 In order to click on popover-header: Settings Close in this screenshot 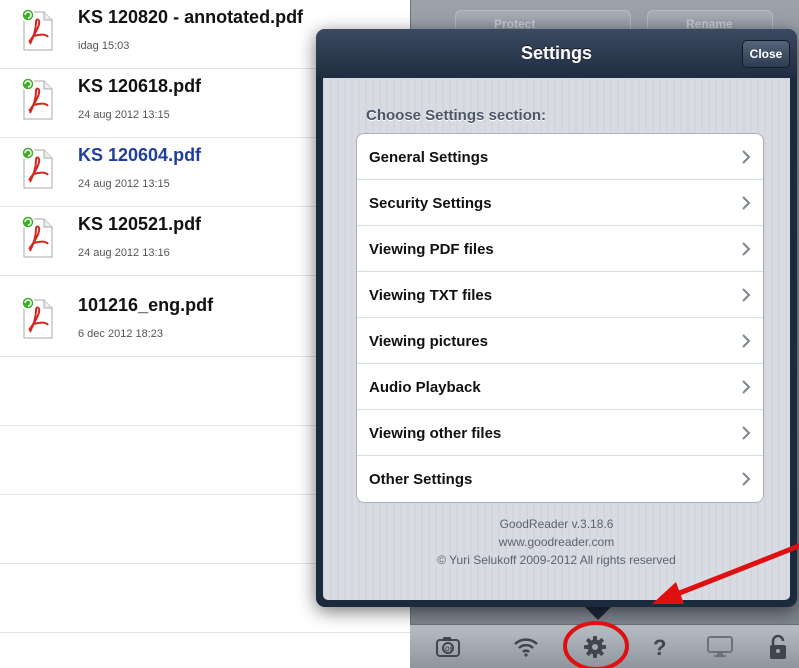, I will do `click(556, 53)`.